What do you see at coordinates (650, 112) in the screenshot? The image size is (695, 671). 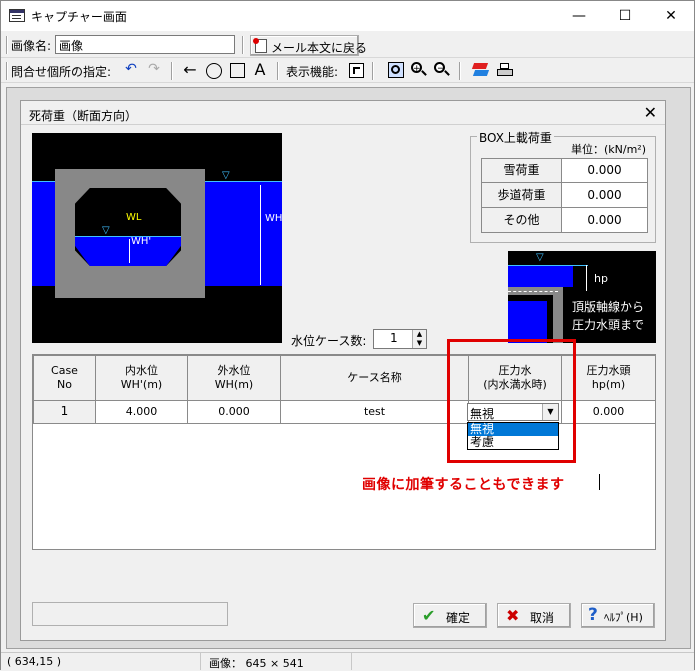 I see `dialog-close-icon: ✕` at bounding box center [650, 112].